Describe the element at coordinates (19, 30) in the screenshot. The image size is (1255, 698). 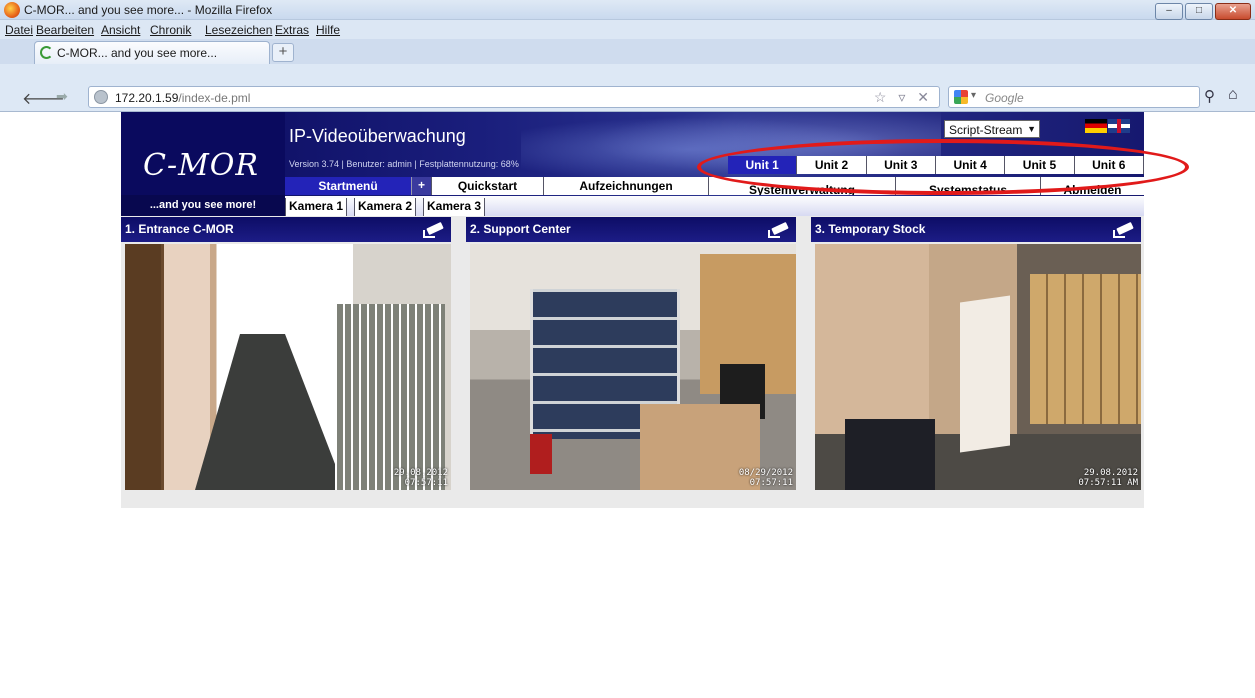
I see `menu-datei: Datei` at that location.